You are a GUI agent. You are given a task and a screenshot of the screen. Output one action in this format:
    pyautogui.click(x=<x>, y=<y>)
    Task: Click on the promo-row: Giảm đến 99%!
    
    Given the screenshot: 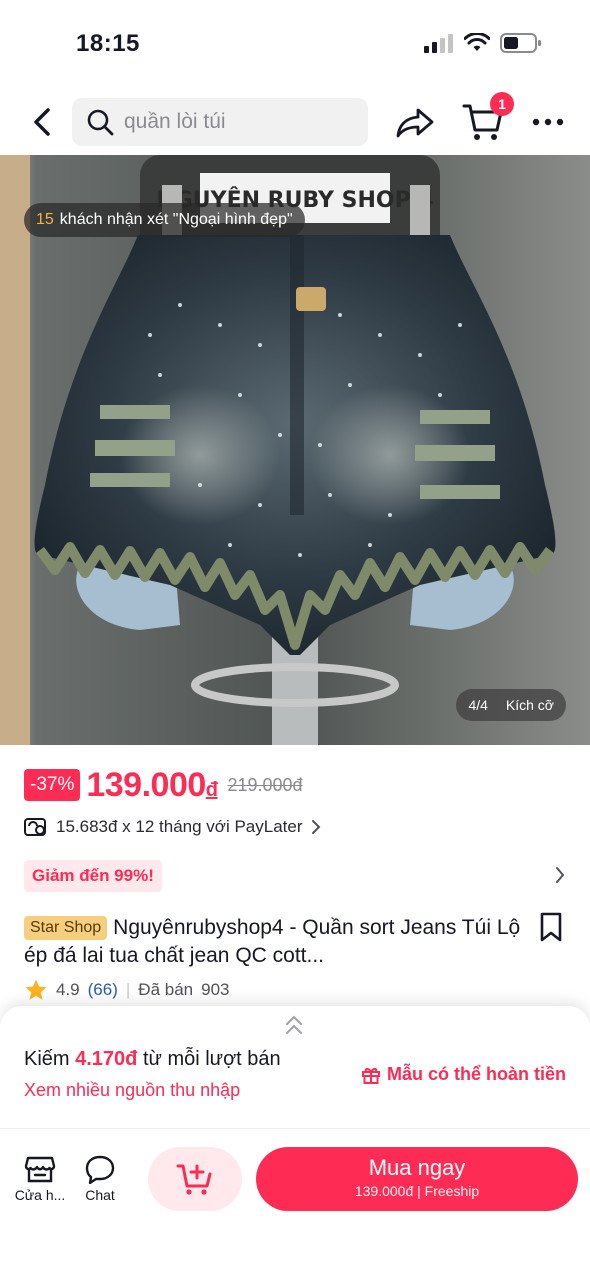 What is the action you would take?
    pyautogui.click(x=297, y=876)
    